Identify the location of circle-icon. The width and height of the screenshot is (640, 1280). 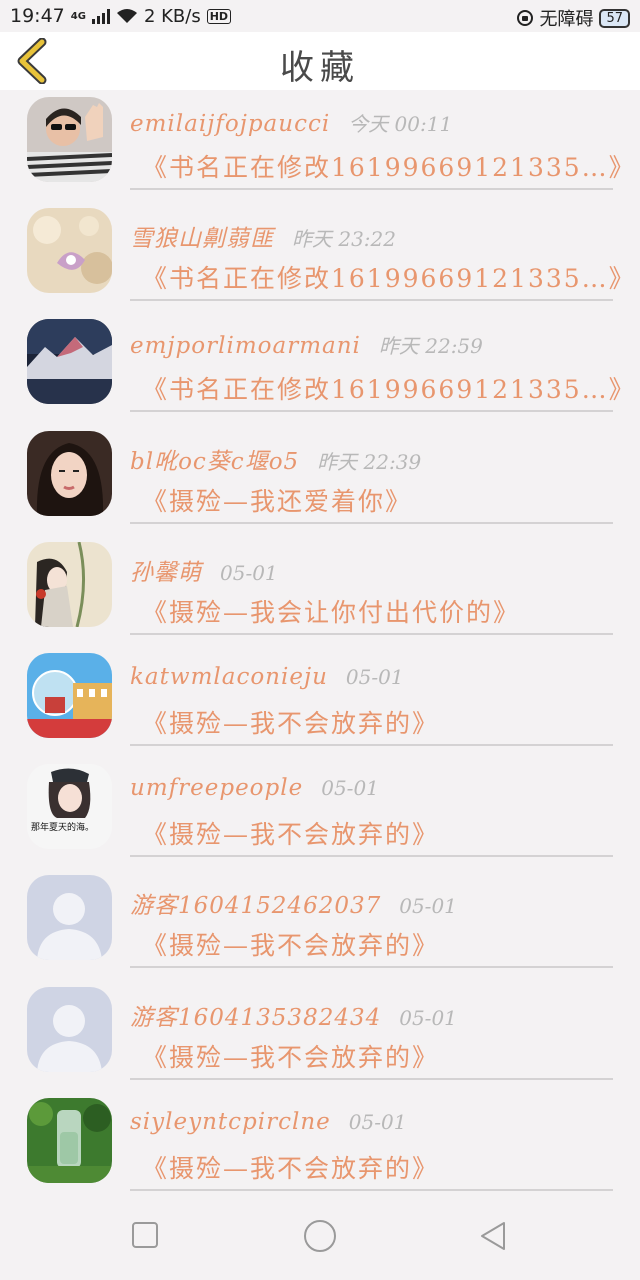
(320, 1236).